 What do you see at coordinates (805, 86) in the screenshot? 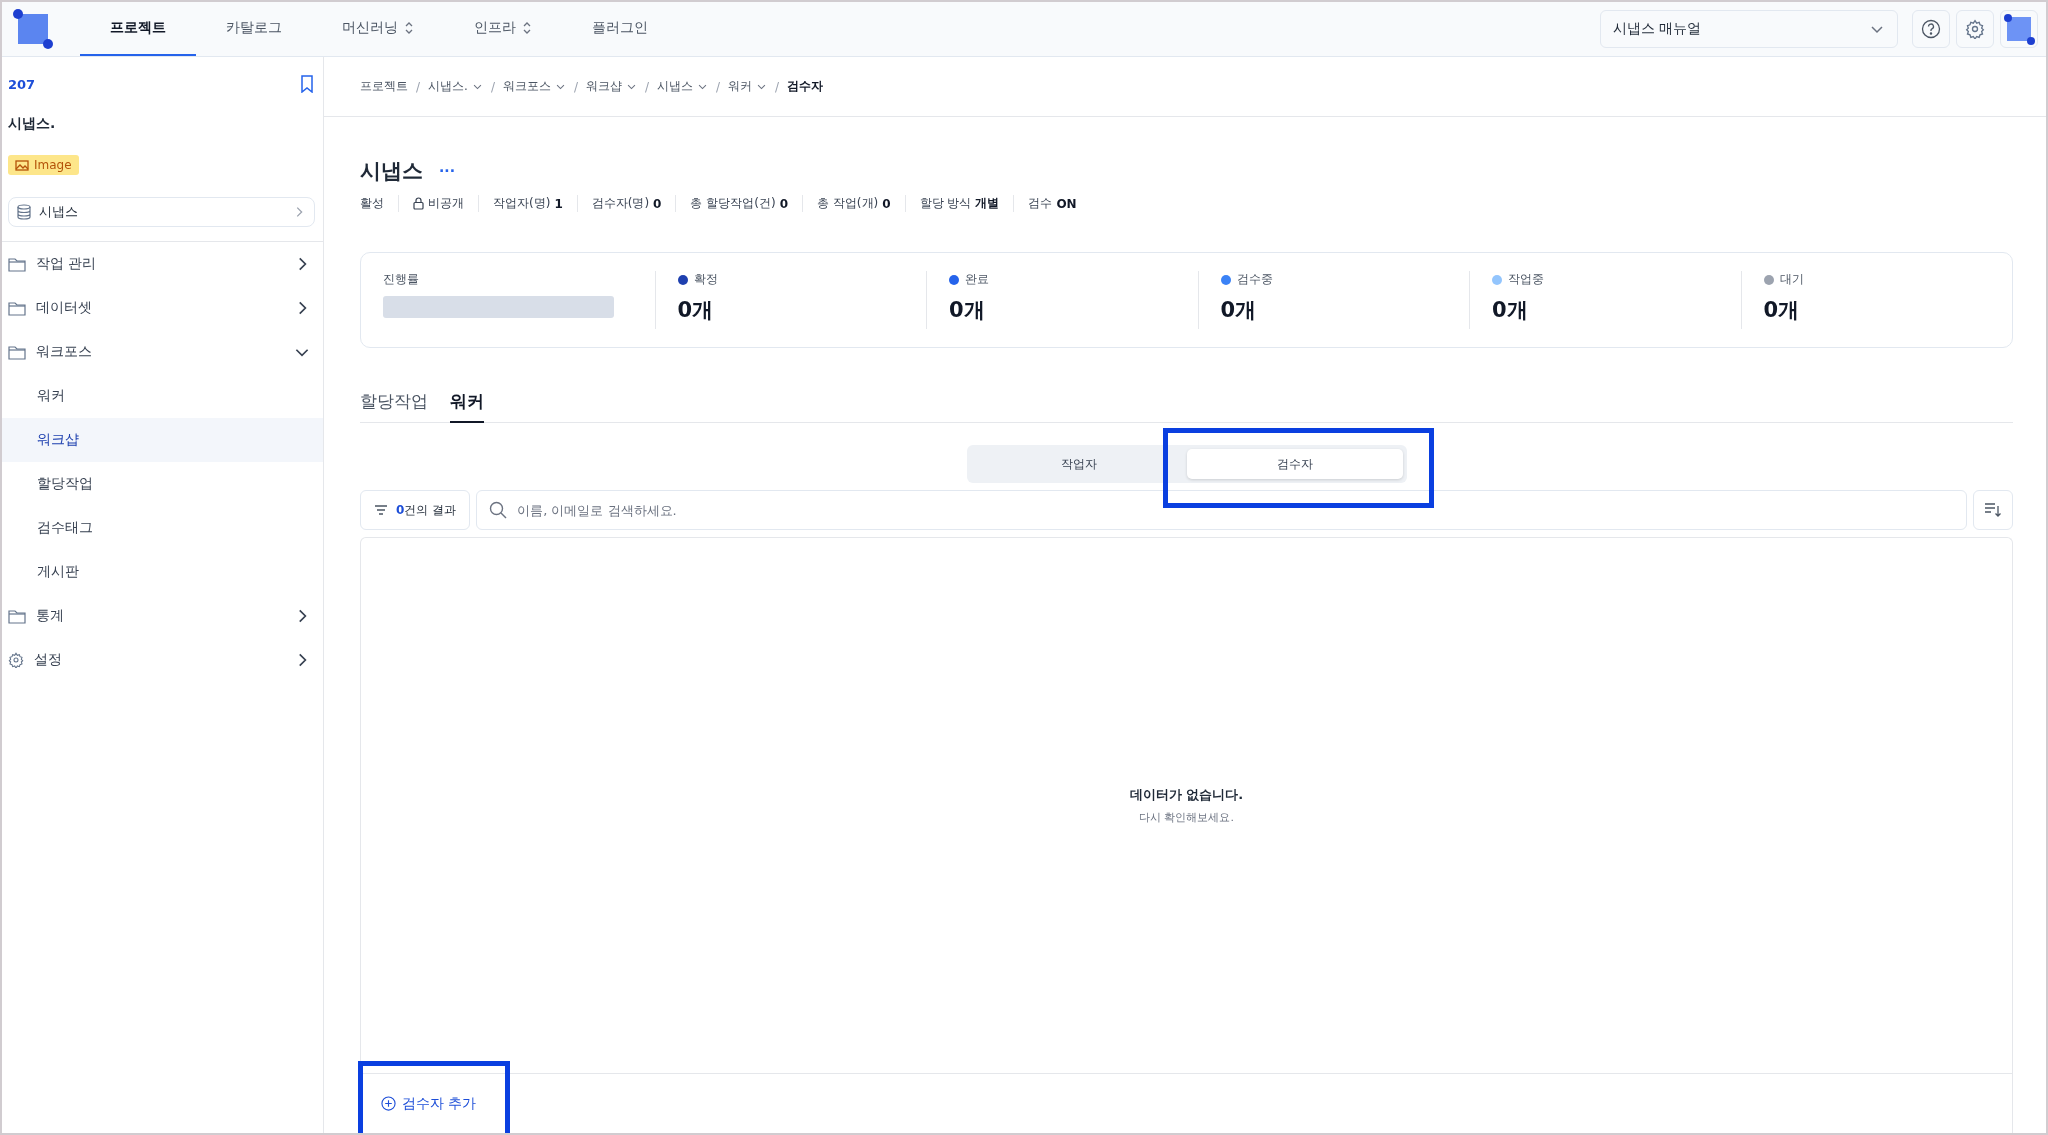
I see `breadcrumb: 검수자` at bounding box center [805, 86].